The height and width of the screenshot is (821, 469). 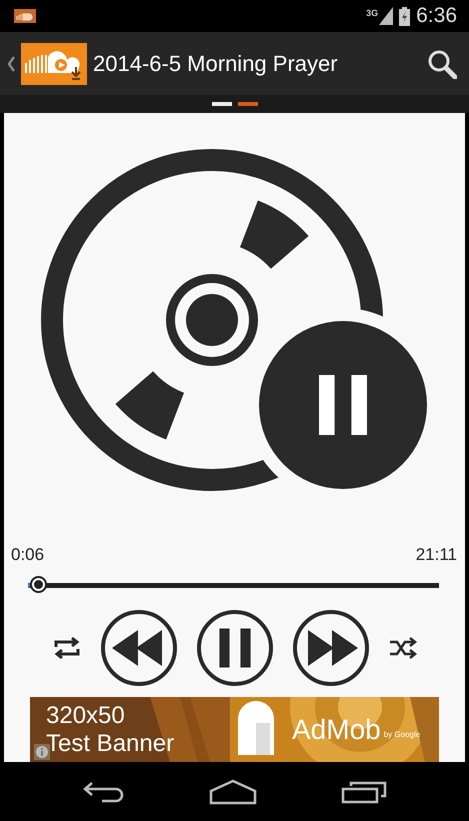 What do you see at coordinates (404, 16) in the screenshot?
I see `battery-icon` at bounding box center [404, 16].